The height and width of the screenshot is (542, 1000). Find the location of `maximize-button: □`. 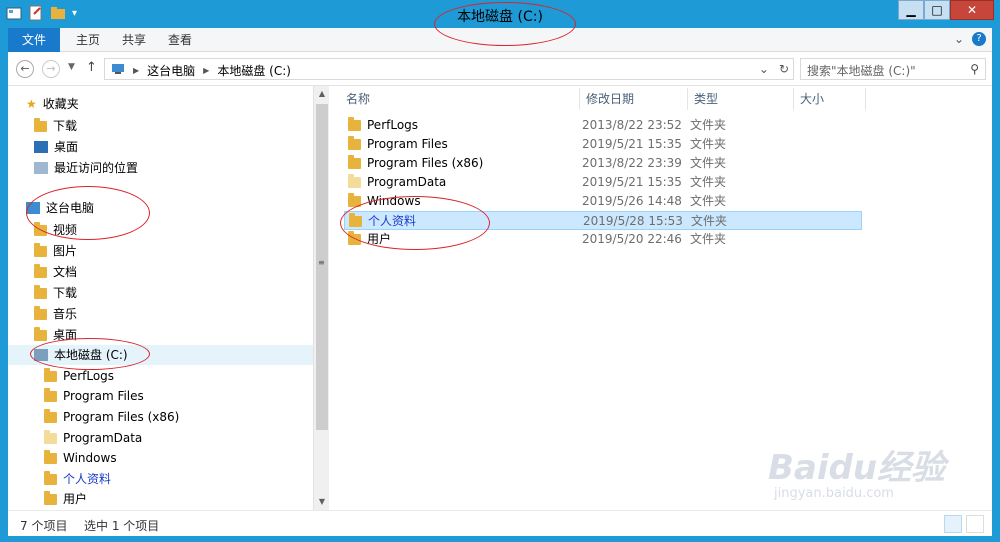

maximize-button: □ is located at coordinates (937, 10).